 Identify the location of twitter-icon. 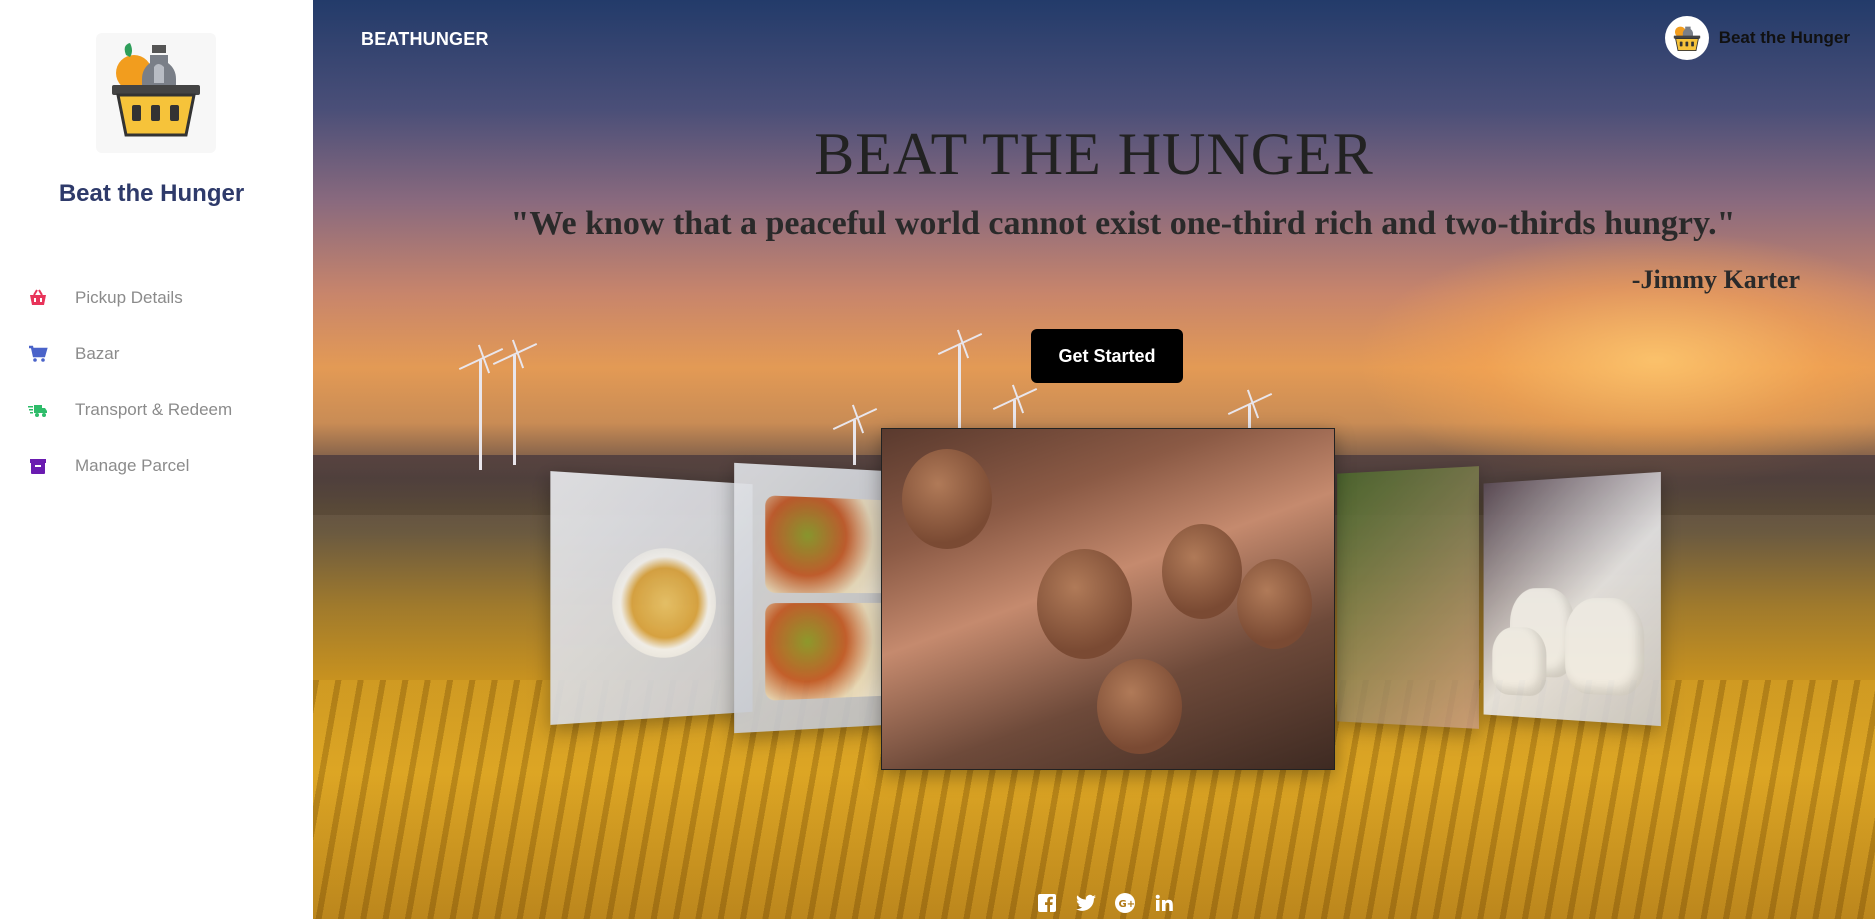
(1086, 903).